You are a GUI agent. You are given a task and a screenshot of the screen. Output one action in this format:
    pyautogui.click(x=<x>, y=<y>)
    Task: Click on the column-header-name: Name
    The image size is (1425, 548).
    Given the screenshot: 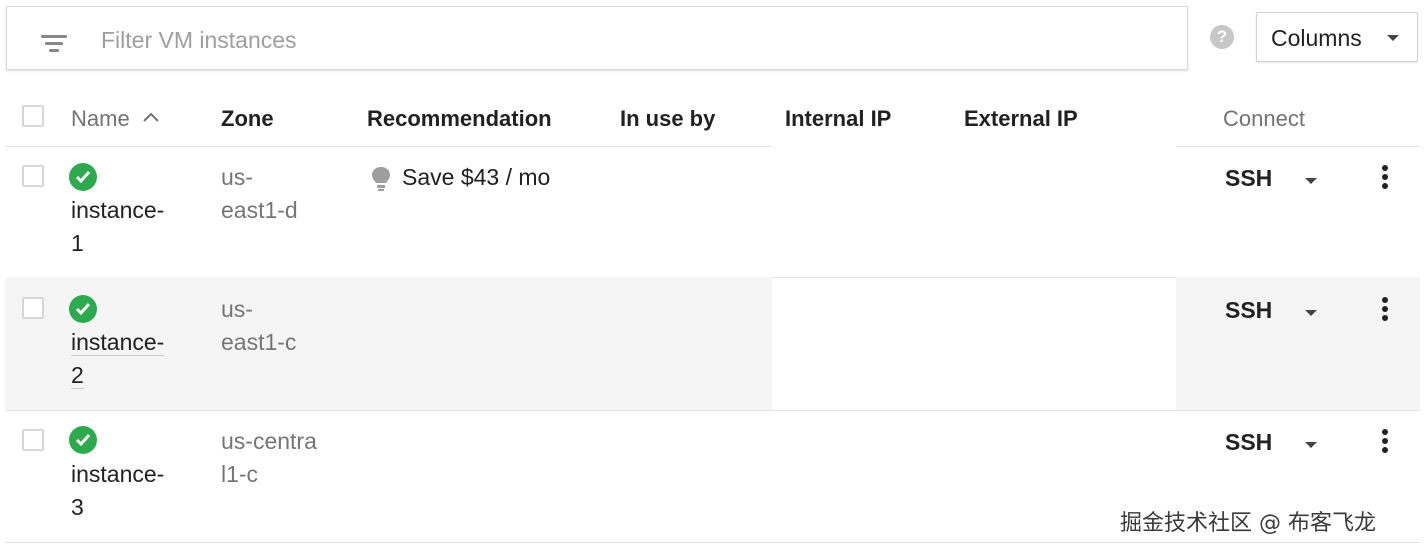 What is the action you would take?
    pyautogui.click(x=100, y=119)
    